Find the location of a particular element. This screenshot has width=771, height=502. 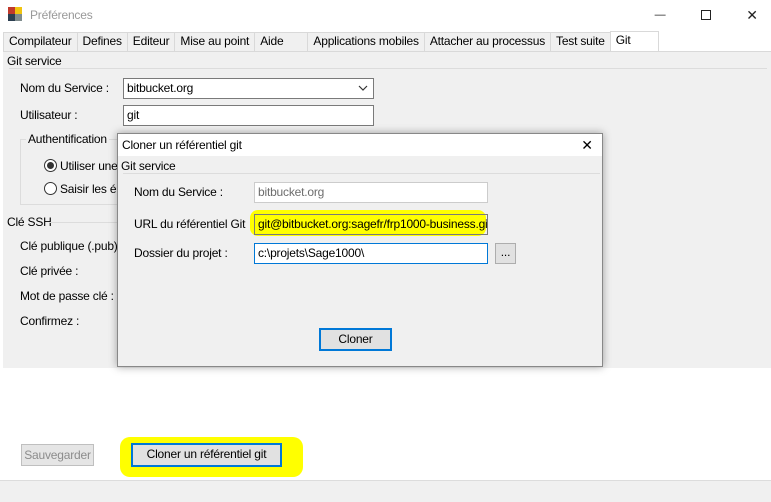

close-button: ✕ is located at coordinates (750, 15).